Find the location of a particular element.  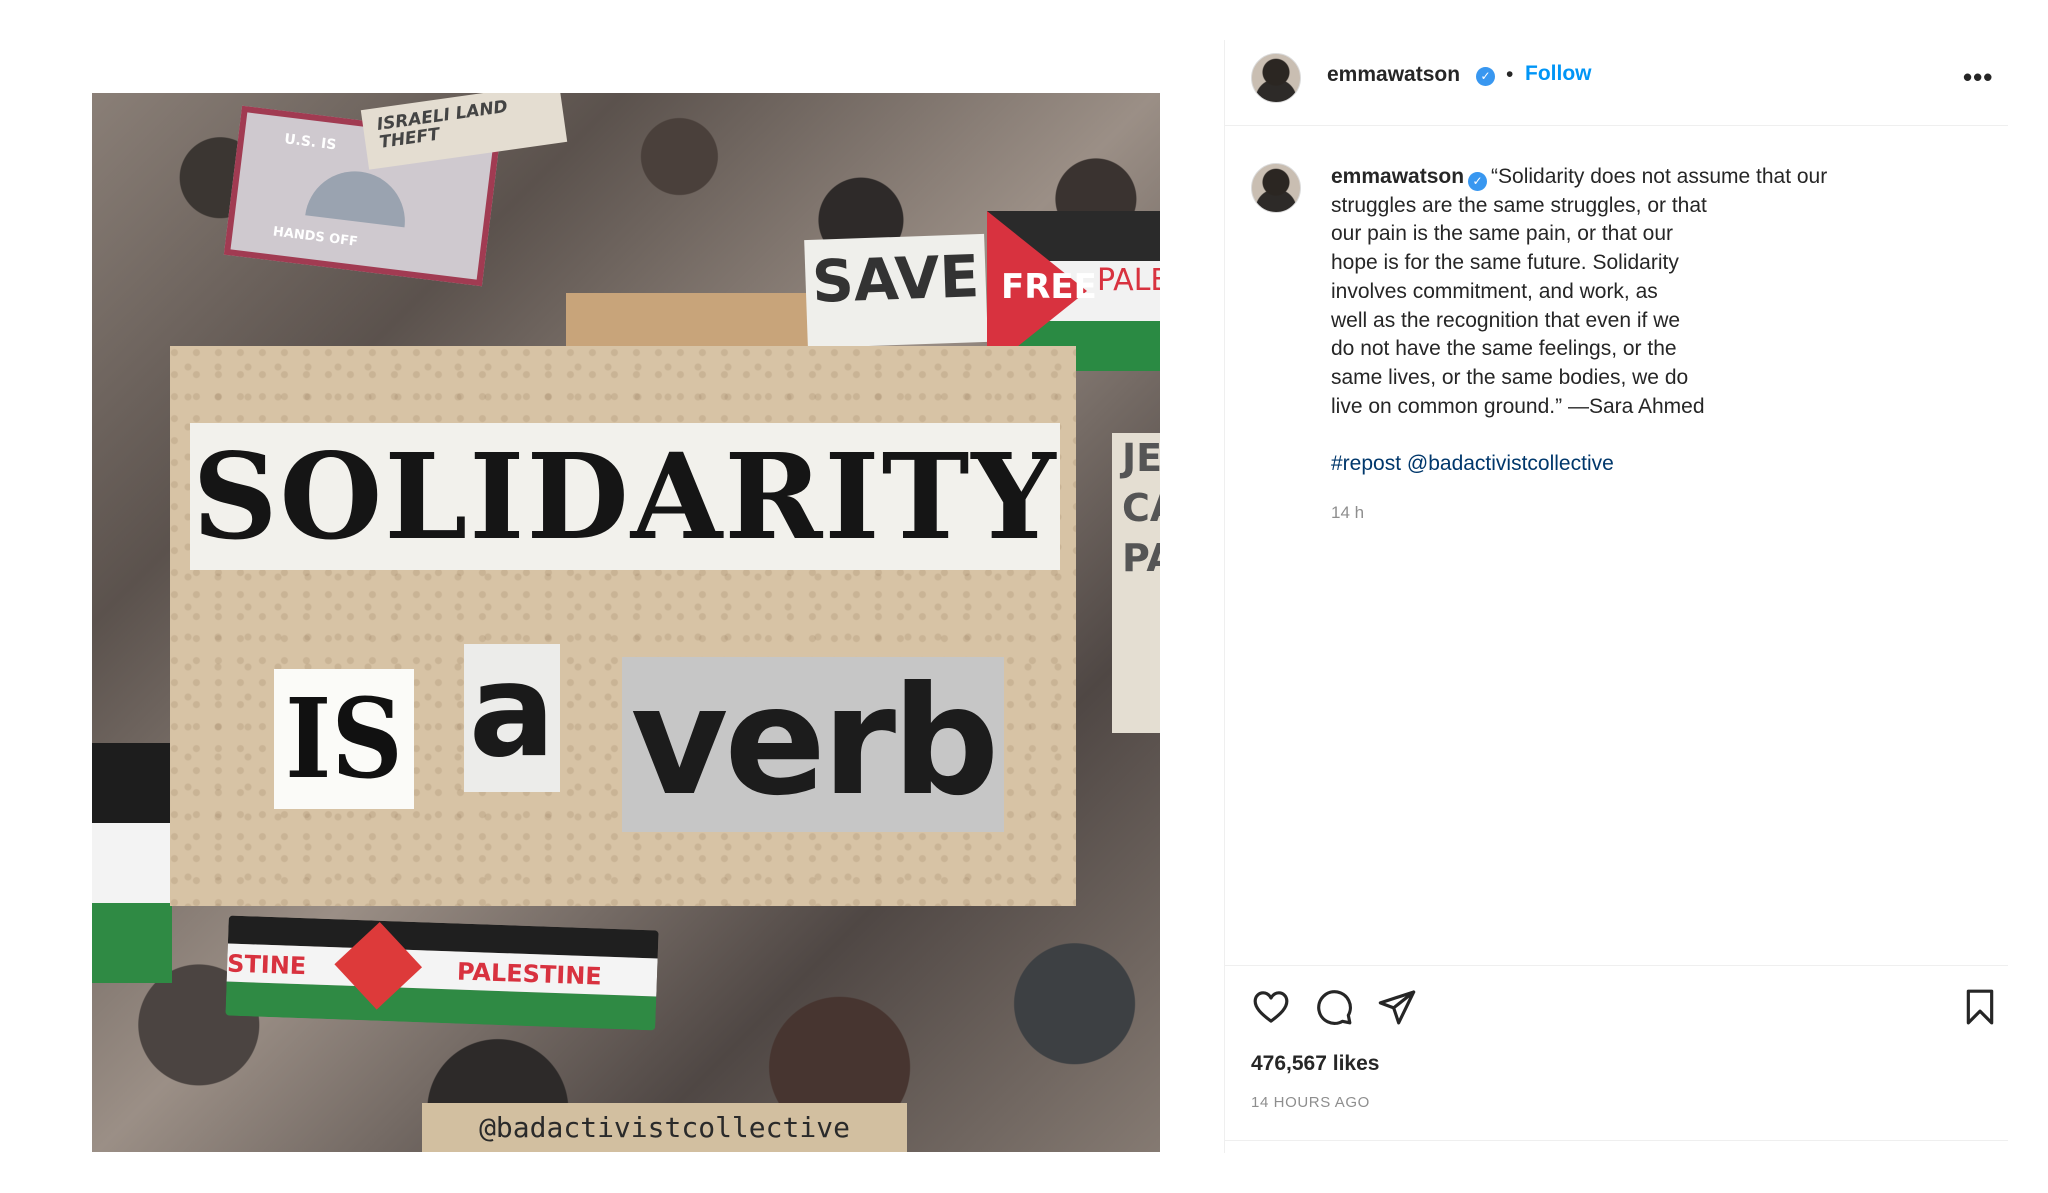

word-is: IS is located at coordinates (344, 739).